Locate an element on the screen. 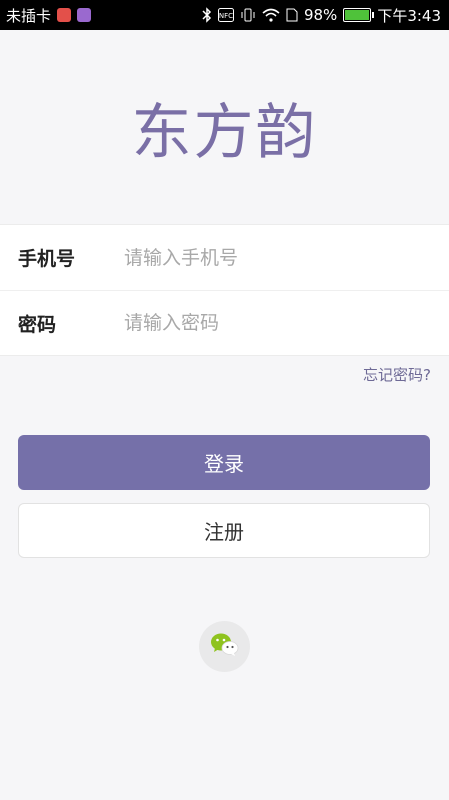 This screenshot has height=800, width=449. svg-text: NFC is located at coordinates (226, 16).